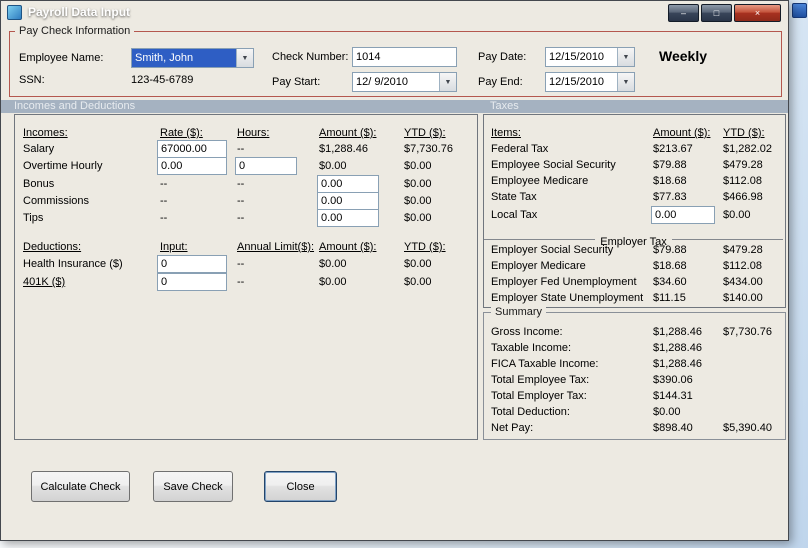 The image size is (808, 548). I want to click on tax-row-label: Federal Tax, so click(520, 149).